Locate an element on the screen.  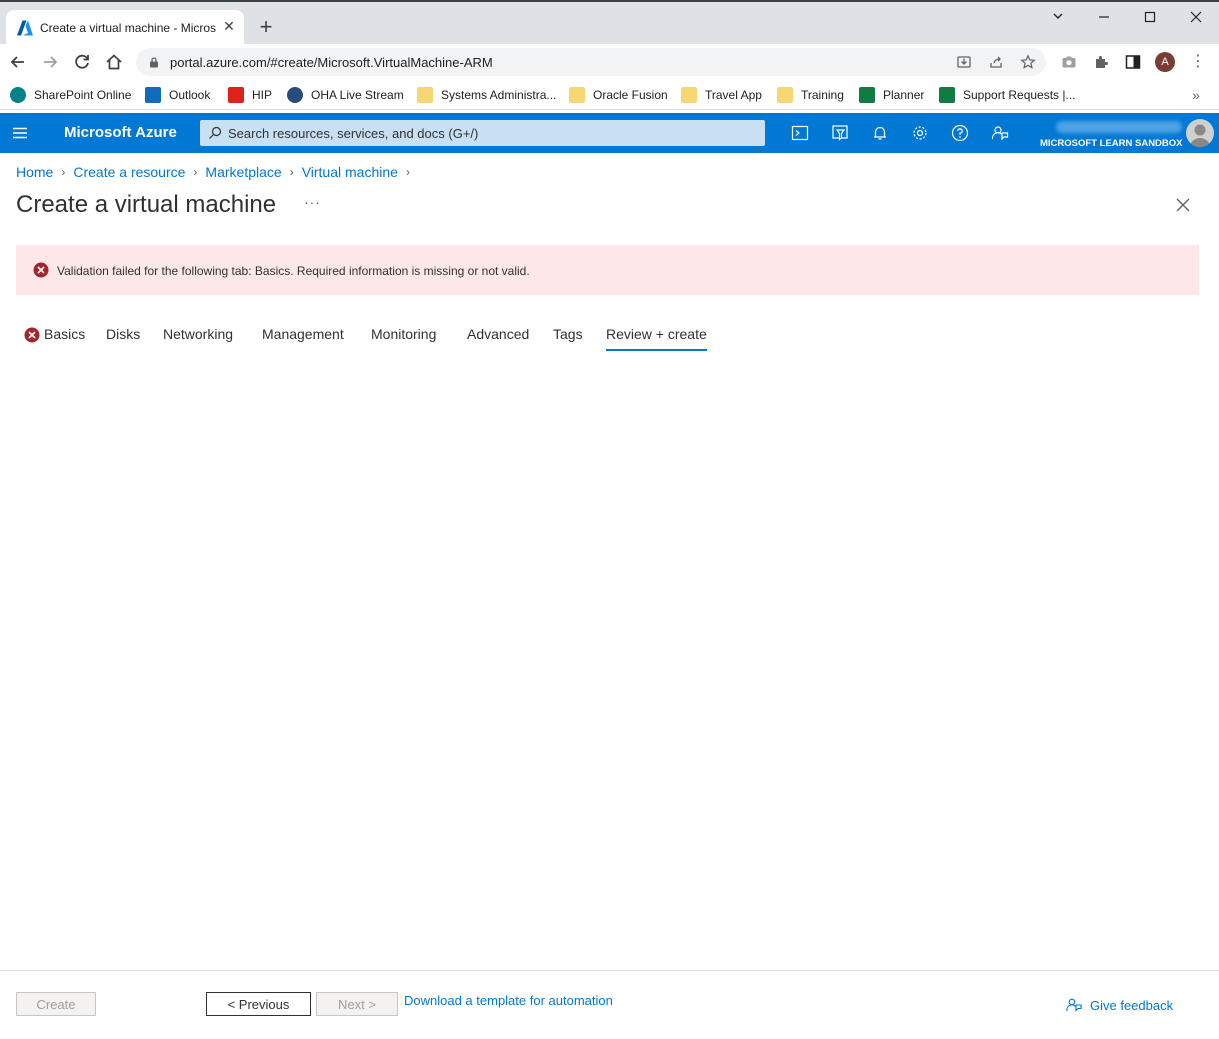
hip-icon is located at coordinates (236, 95).